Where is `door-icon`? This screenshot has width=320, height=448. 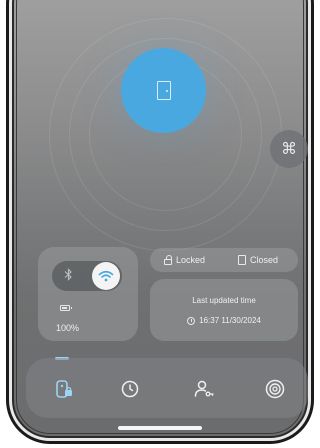 door-icon is located at coordinates (163, 90).